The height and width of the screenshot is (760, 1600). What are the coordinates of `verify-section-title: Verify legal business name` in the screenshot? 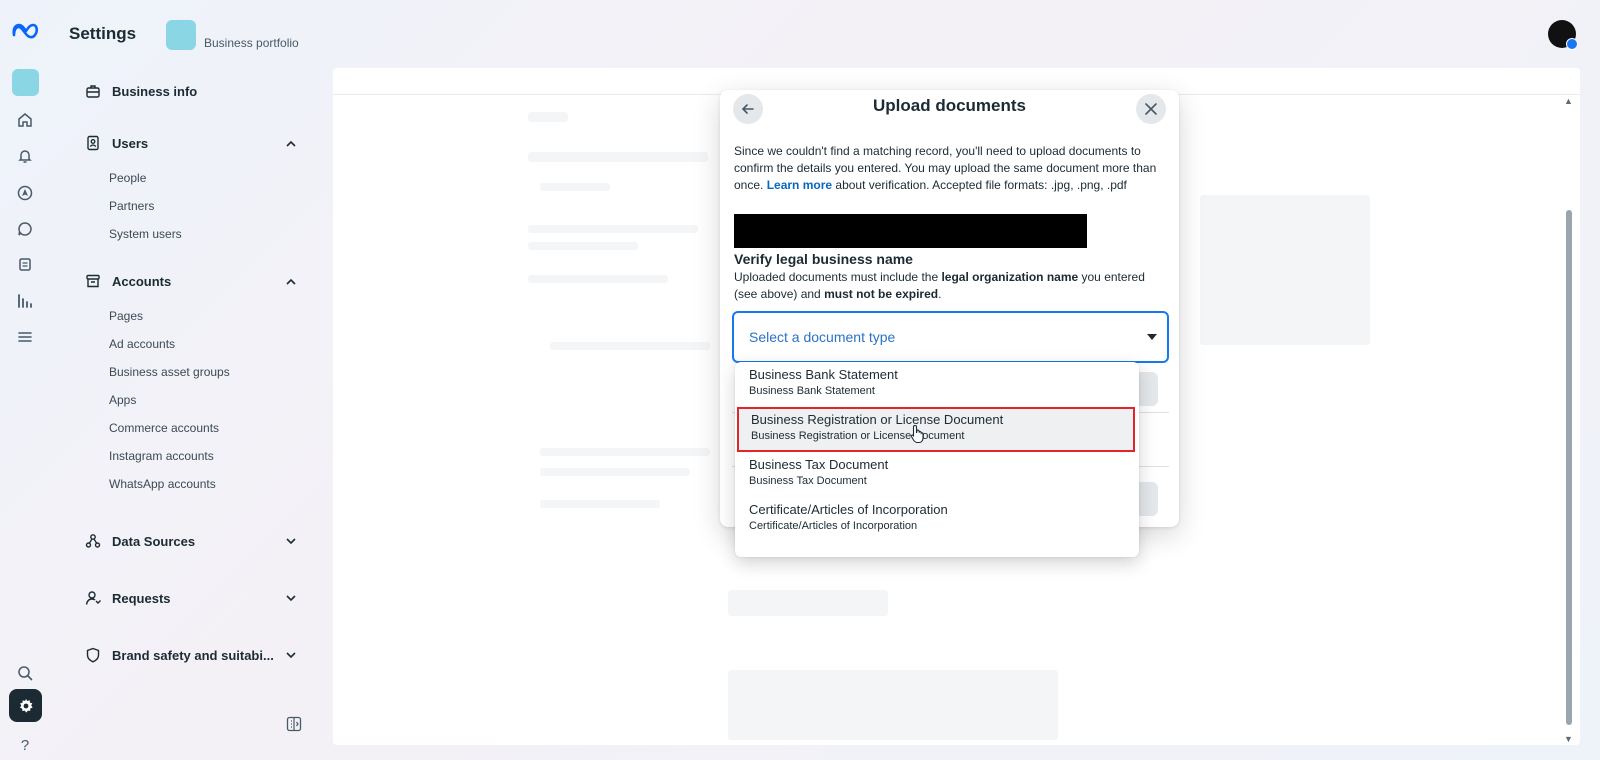 It's located at (823, 259).